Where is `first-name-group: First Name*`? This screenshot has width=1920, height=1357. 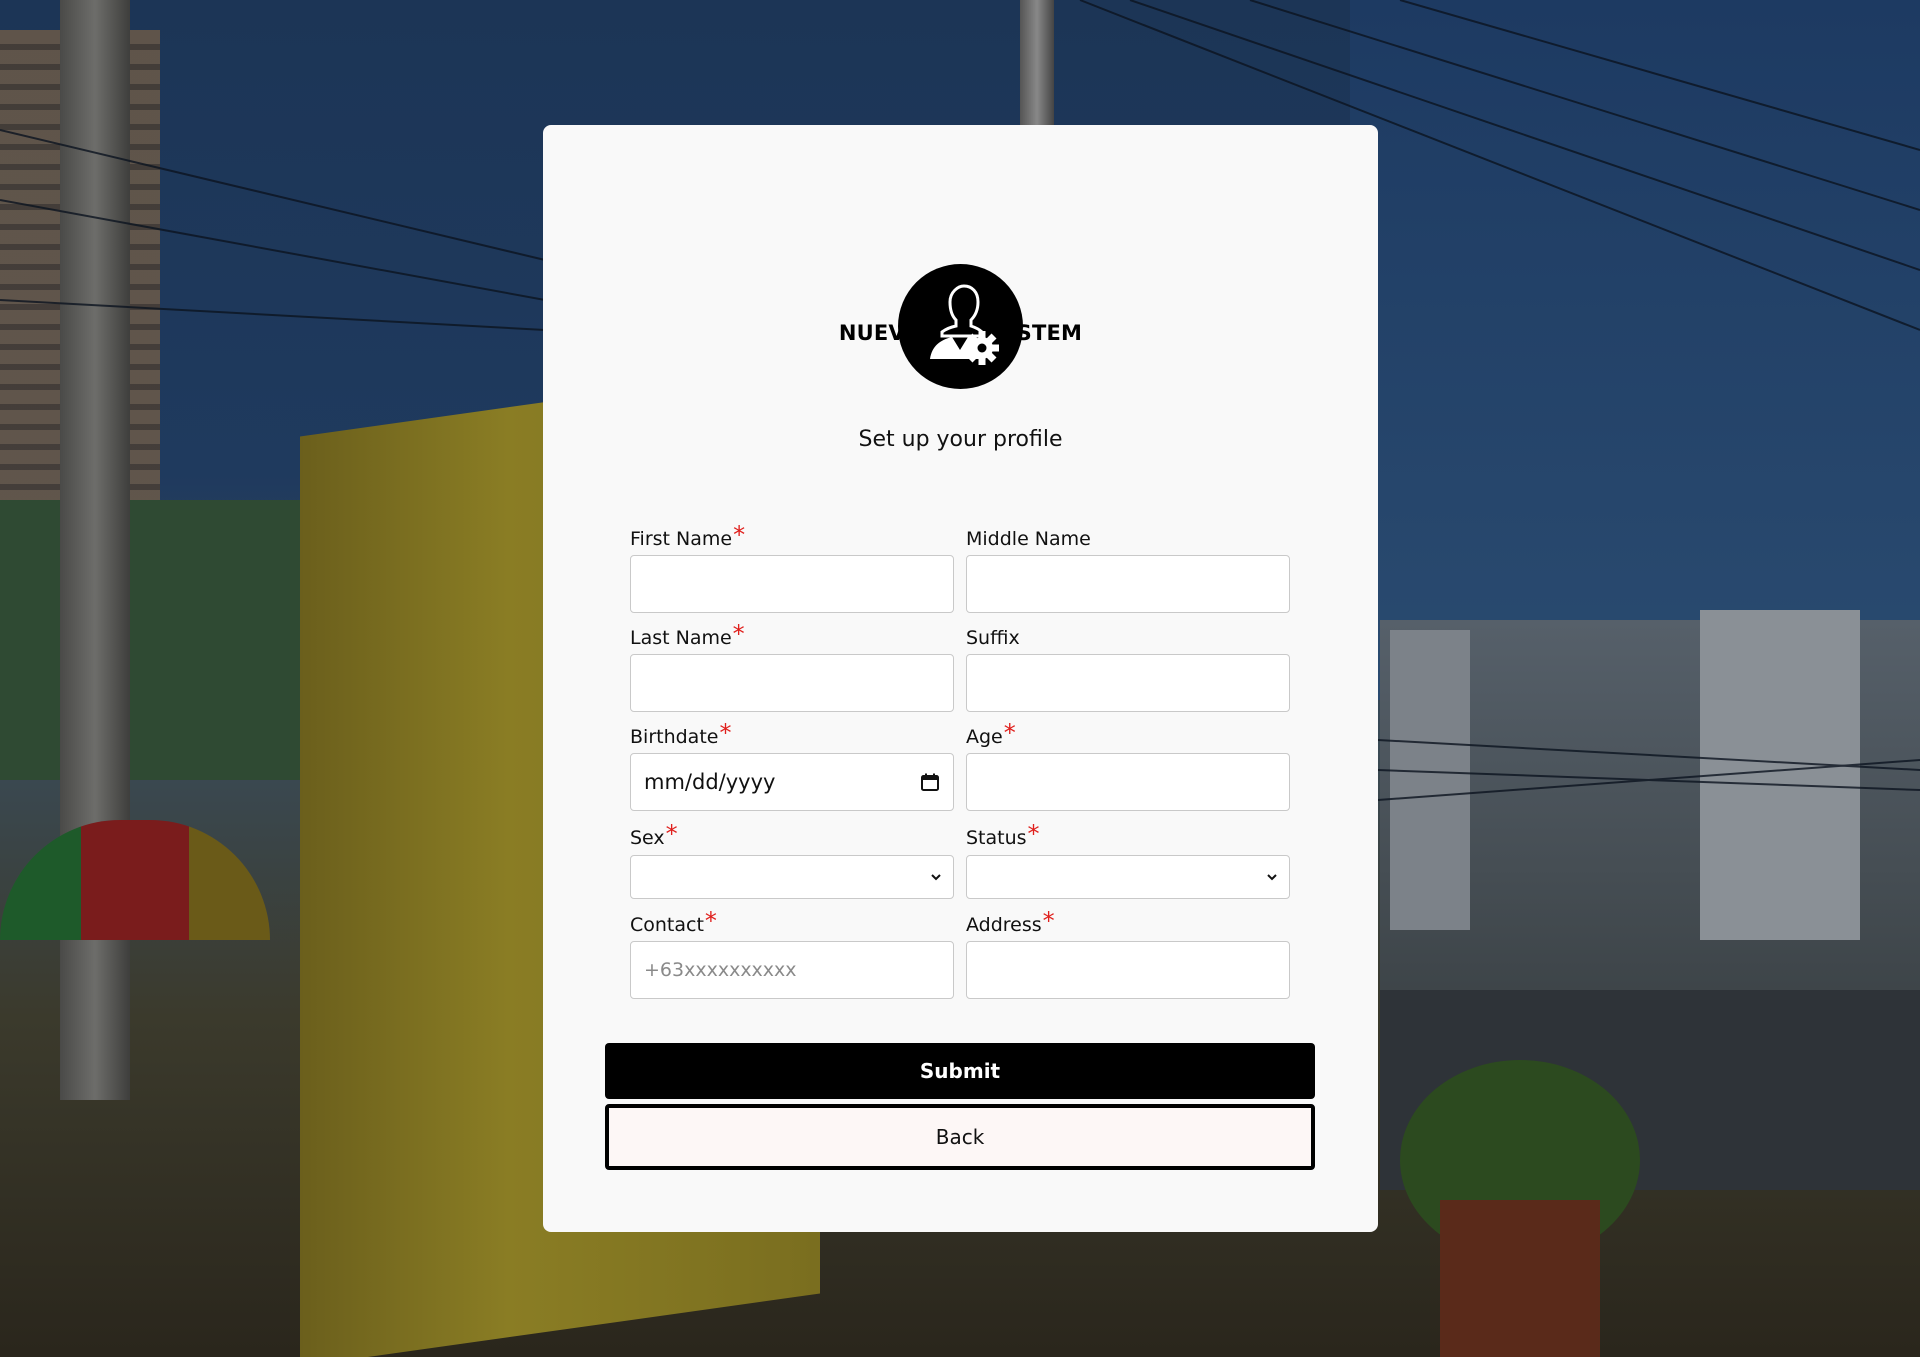
first-name-group: First Name* is located at coordinates (792, 567).